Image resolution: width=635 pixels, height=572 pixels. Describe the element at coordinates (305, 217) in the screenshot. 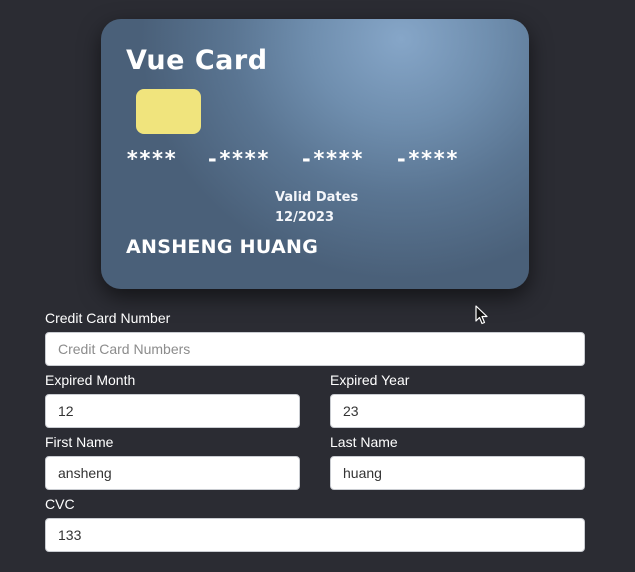

I see `card-valid-value: 12/2023` at that location.